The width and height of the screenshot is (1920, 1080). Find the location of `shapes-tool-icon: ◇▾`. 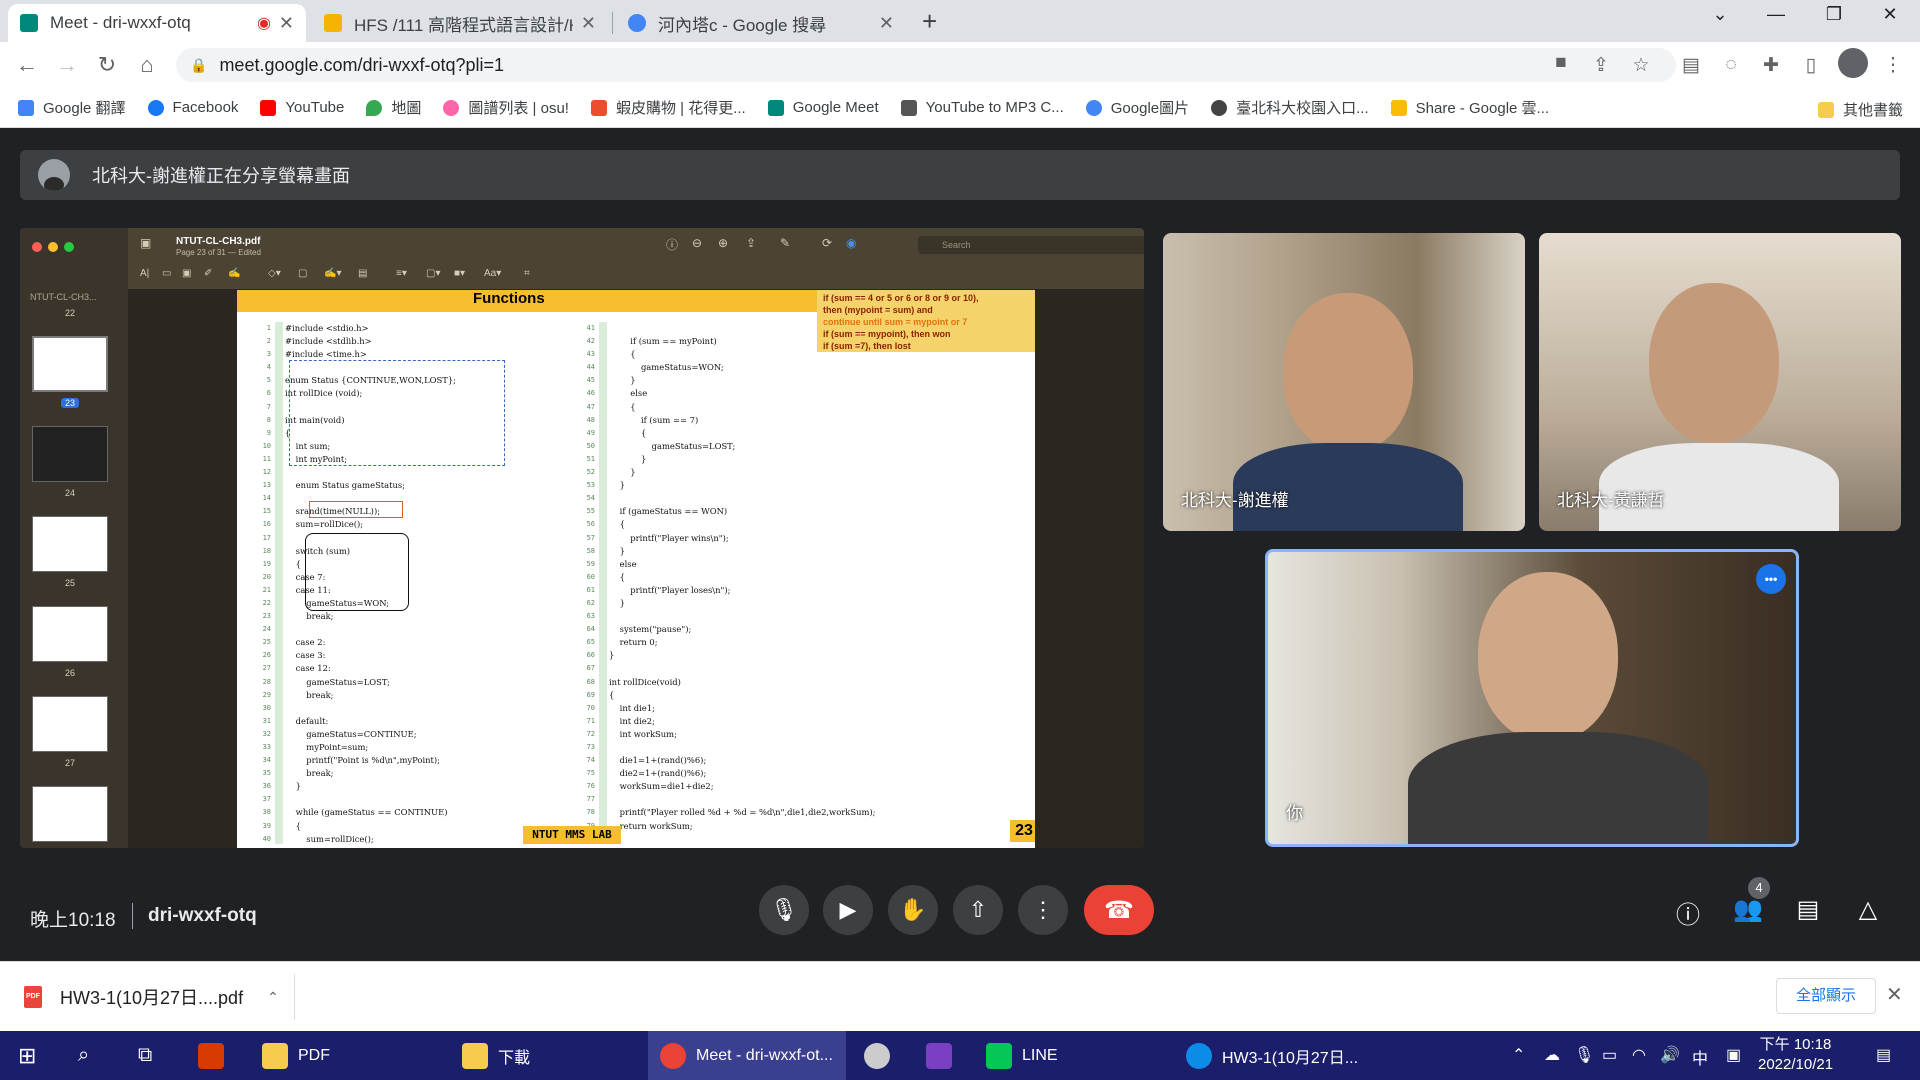

shapes-tool-icon: ◇▾ is located at coordinates (274, 273).